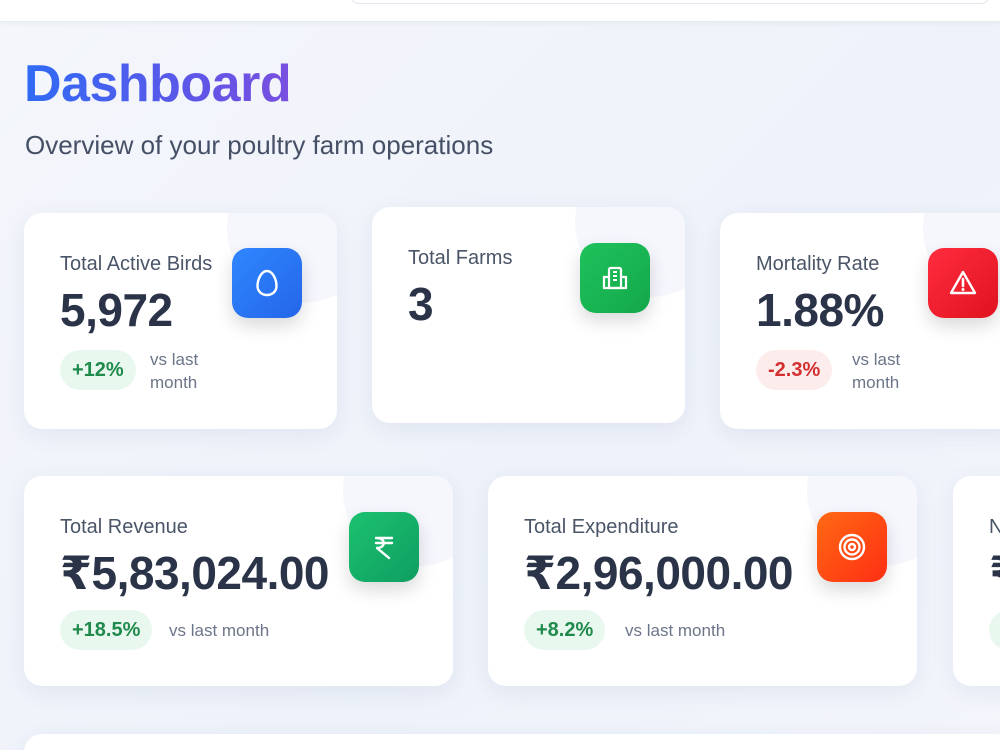  Describe the element at coordinates (528, 315) in the screenshot. I see `stat-card-farms: Total Farms 3` at that location.